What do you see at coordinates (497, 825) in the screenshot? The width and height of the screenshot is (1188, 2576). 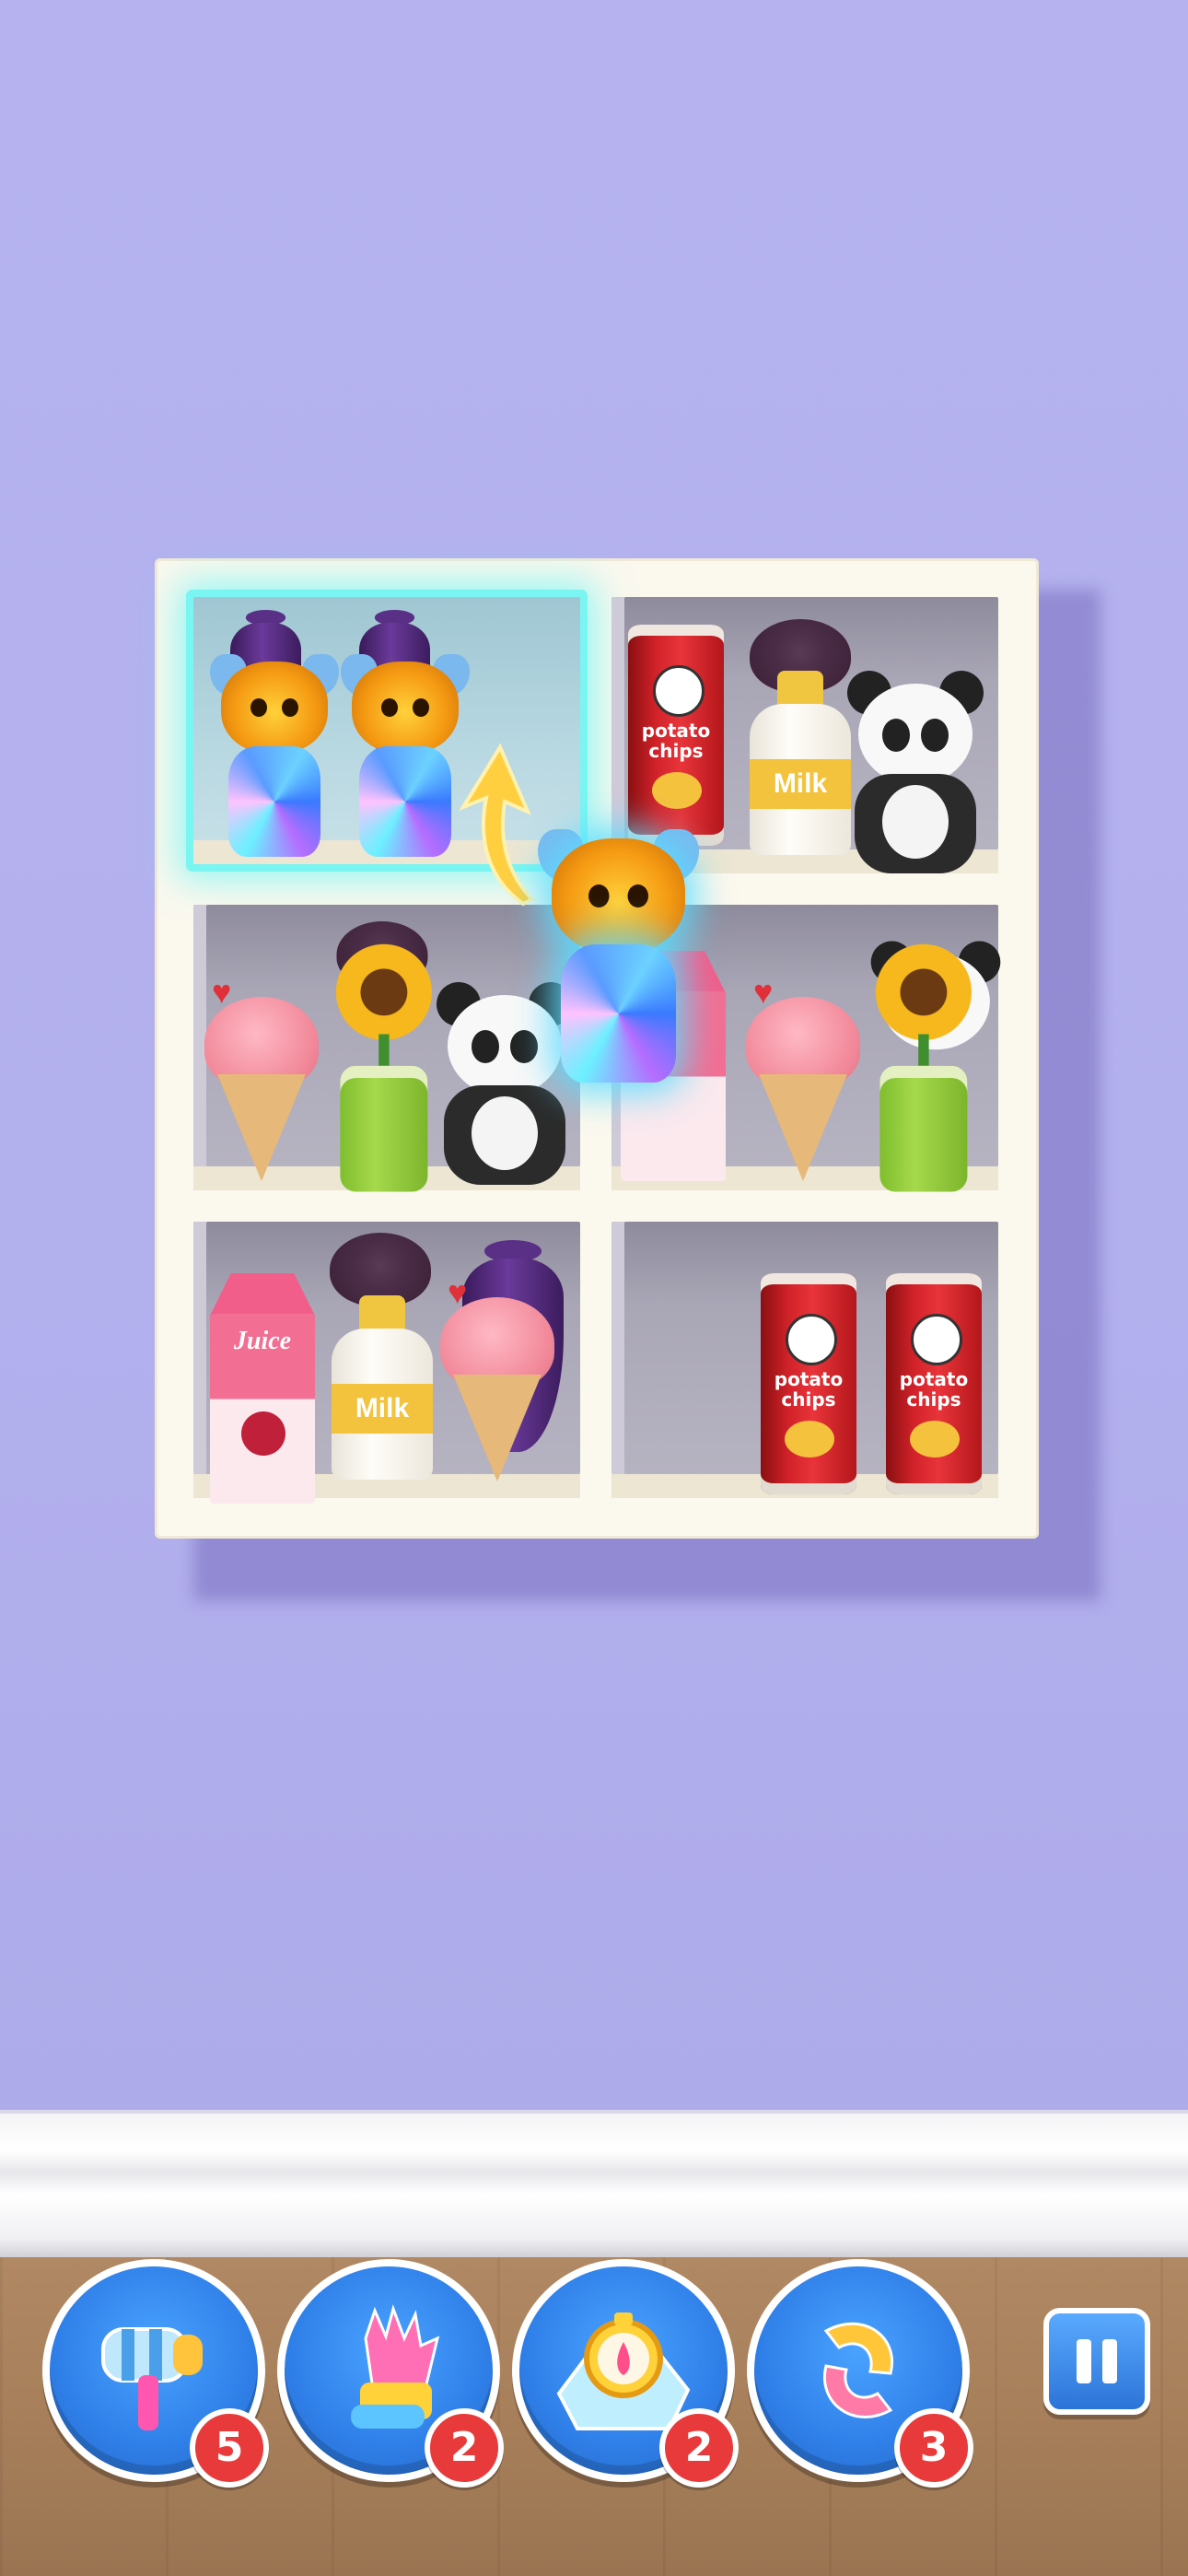 I see `move-arrow-icon` at bounding box center [497, 825].